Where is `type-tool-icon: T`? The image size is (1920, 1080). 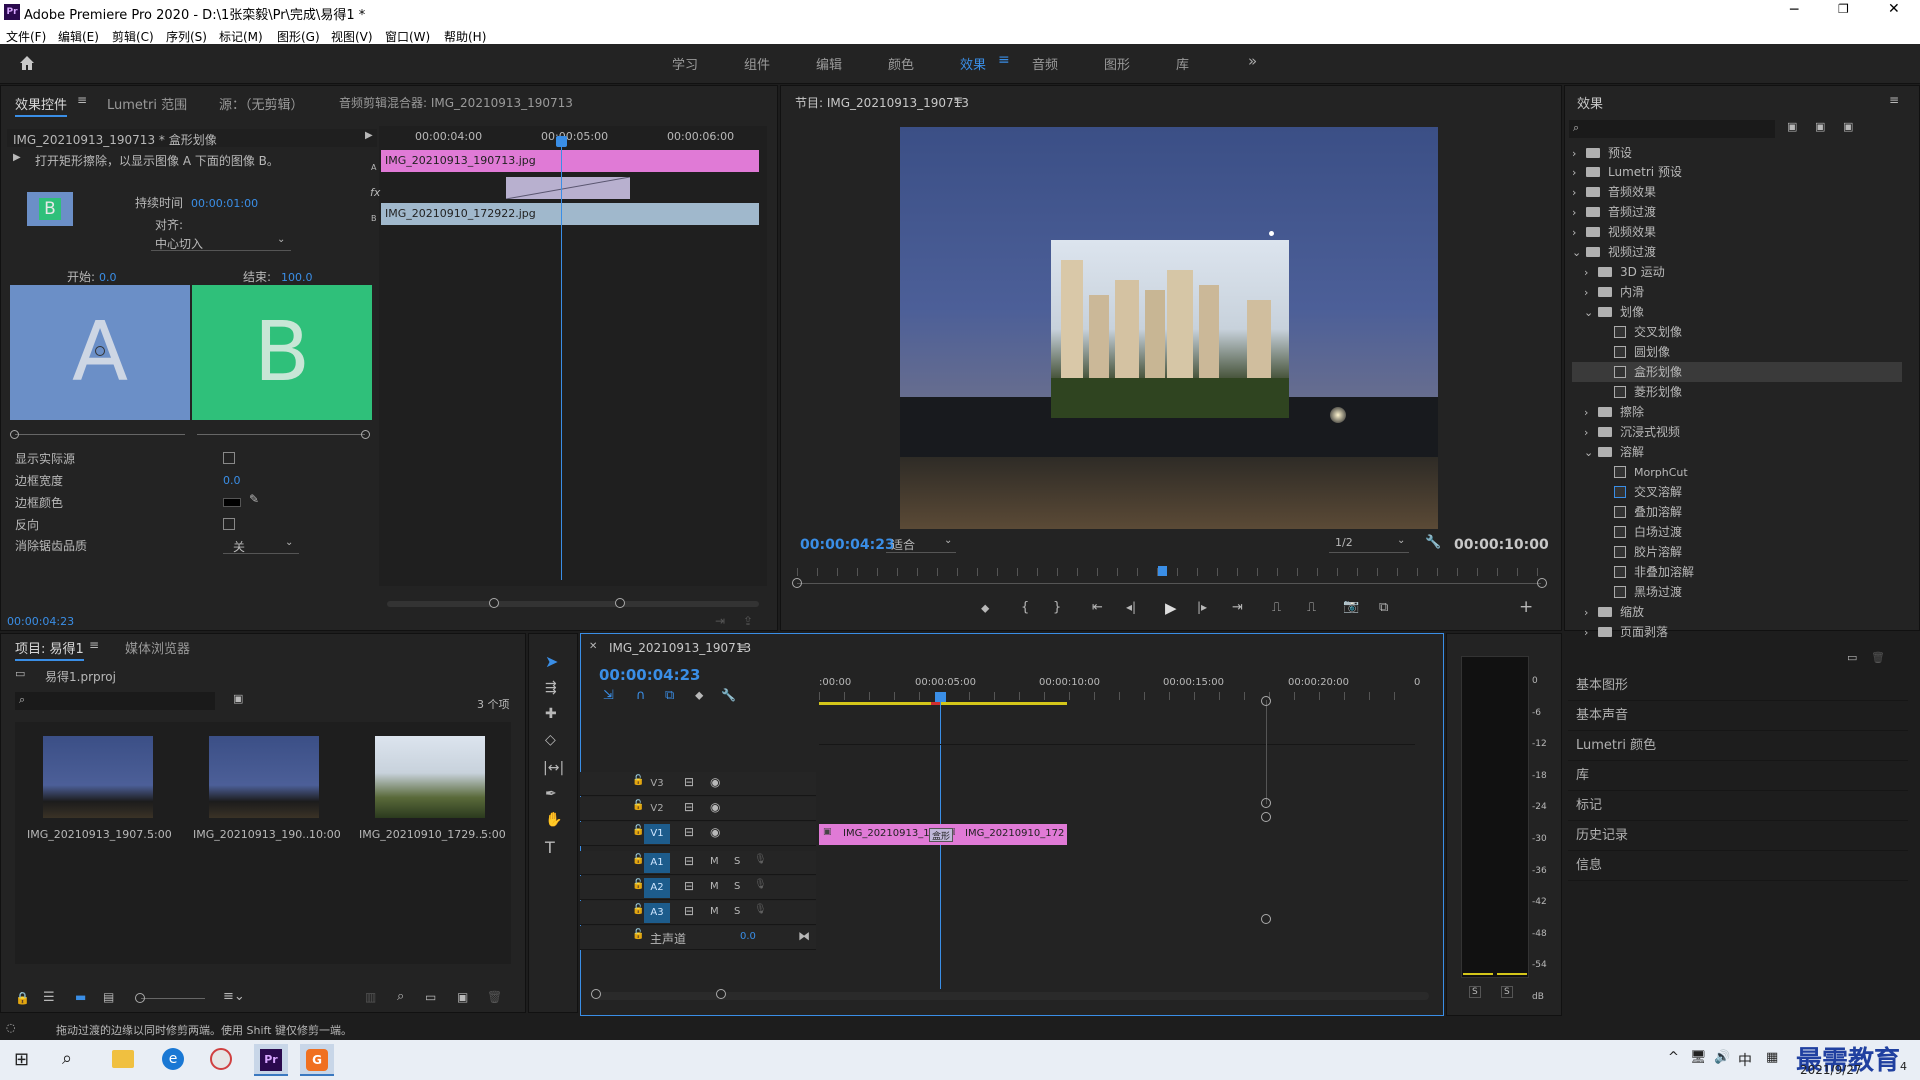
type-tool-icon: T is located at coordinates (550, 847).